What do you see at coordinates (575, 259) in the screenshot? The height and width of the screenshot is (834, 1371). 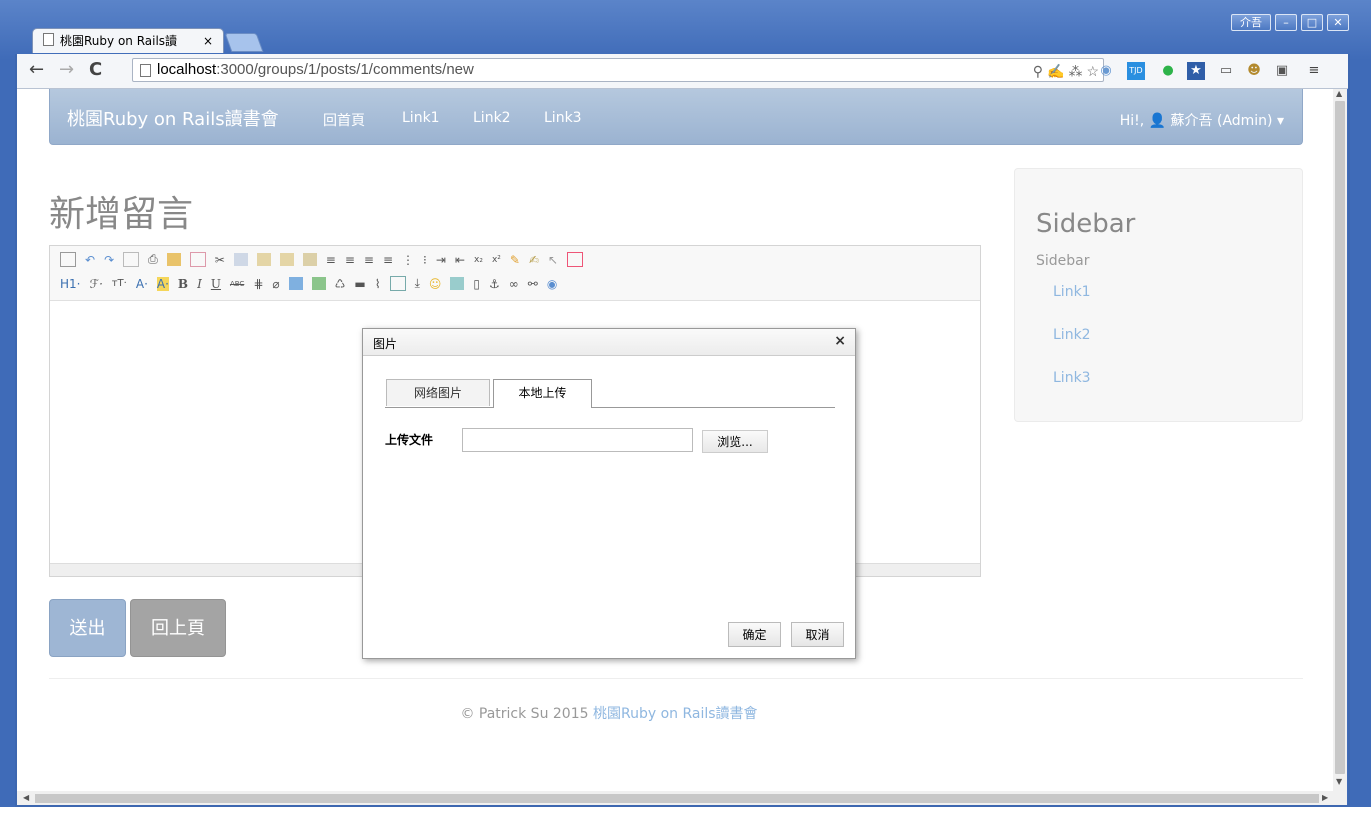 I see `fullscreen-icon` at bounding box center [575, 259].